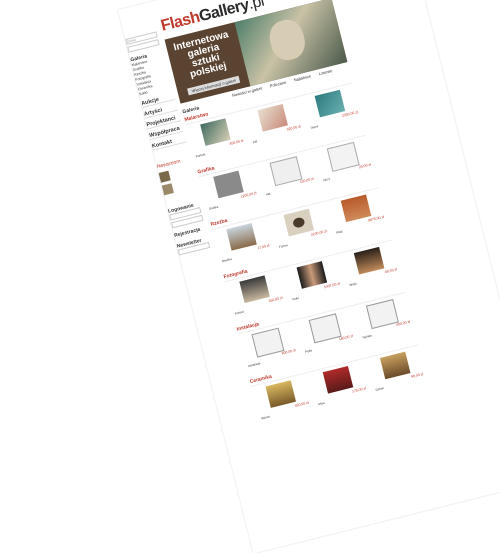 Image resolution: width=500 pixels, height=553 pixels. I want to click on artwork-card: 80,00 zł Wizja, so click(370, 266).